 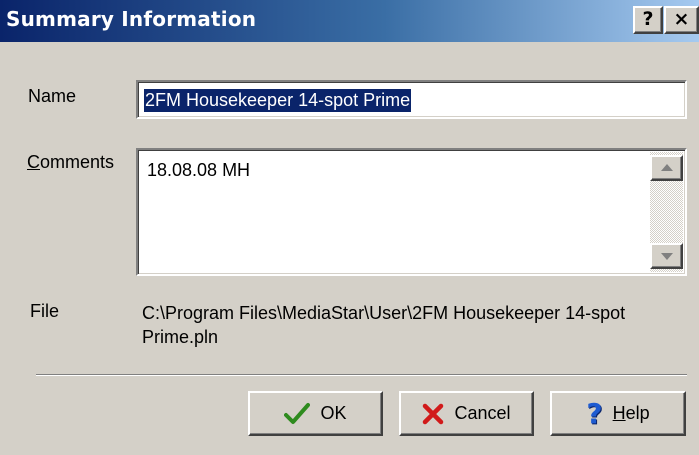 What do you see at coordinates (45, 311) in the screenshot?
I see `file-label: File` at bounding box center [45, 311].